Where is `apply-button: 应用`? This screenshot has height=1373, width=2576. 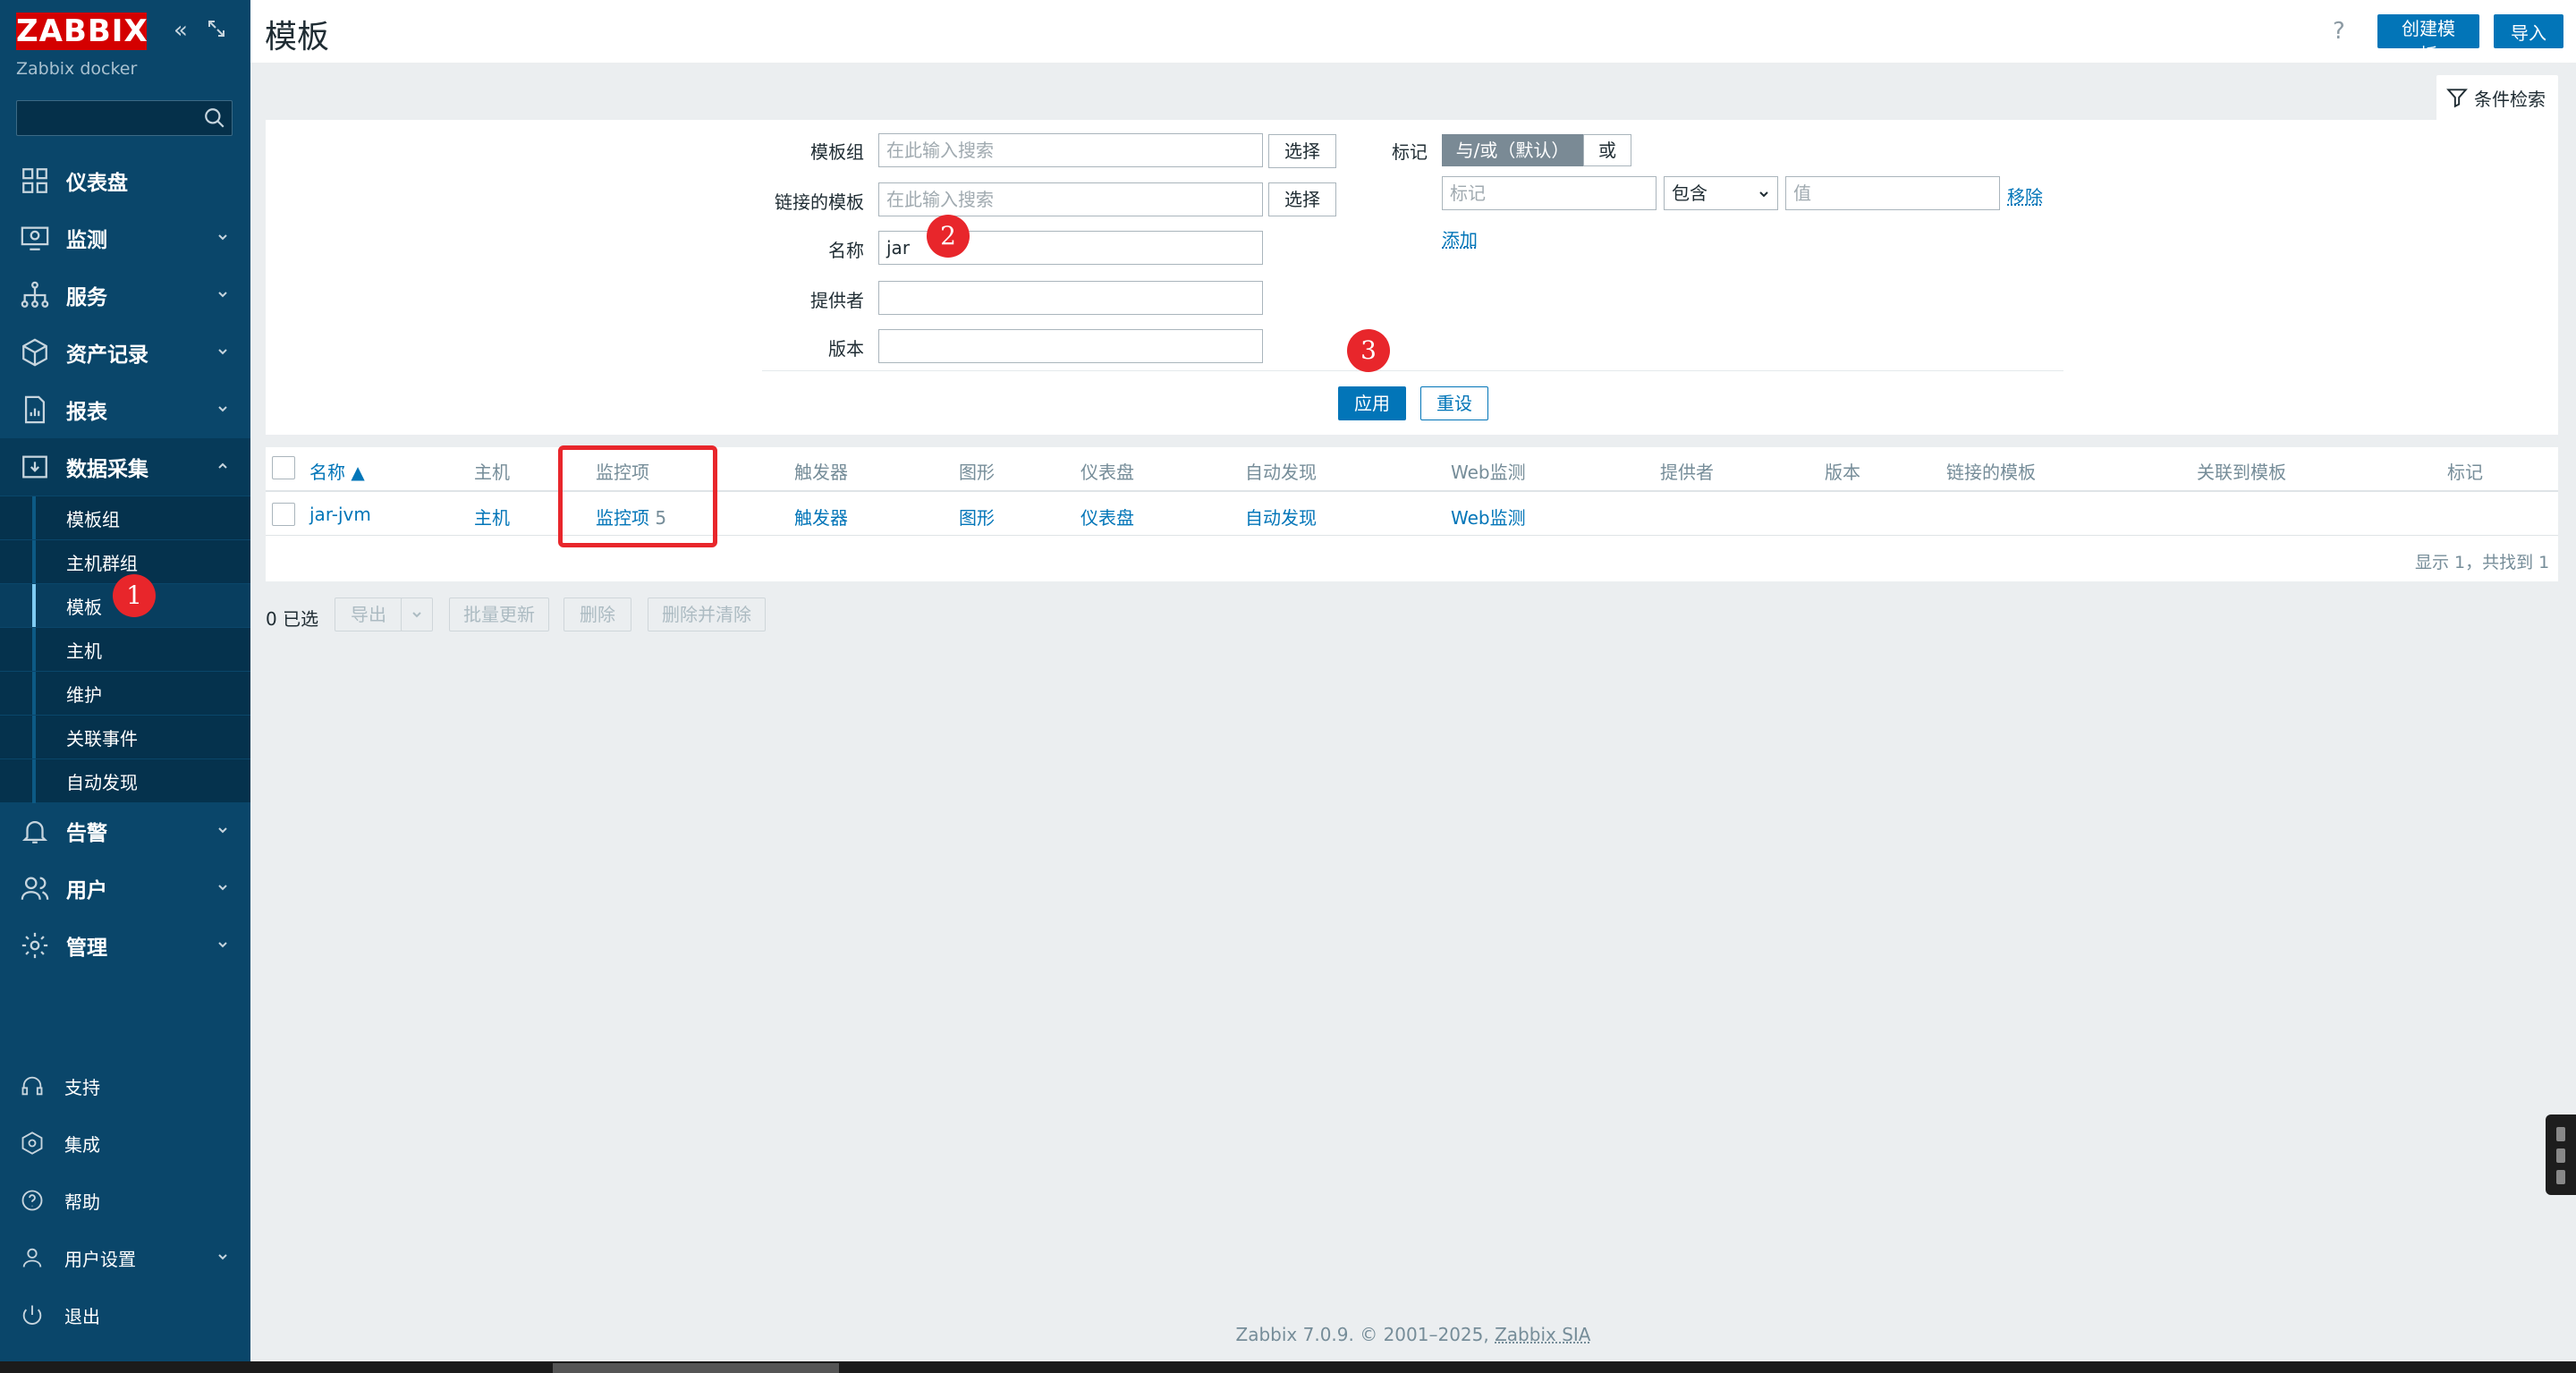
apply-button: 应用 is located at coordinates (1372, 403).